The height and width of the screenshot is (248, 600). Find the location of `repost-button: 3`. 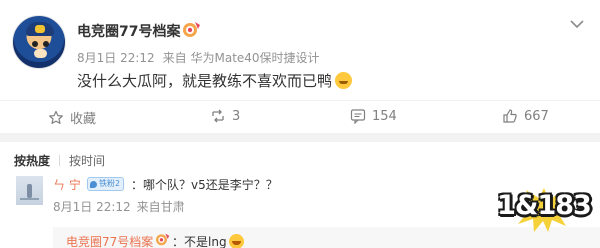

repost-button: 3 is located at coordinates (225, 116).